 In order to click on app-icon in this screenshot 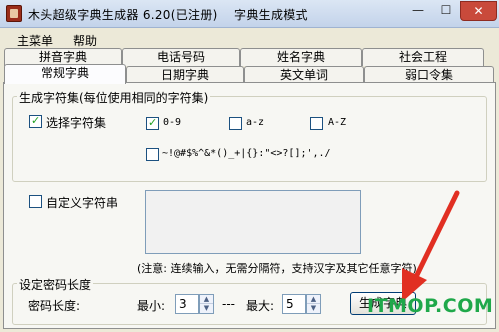, I will do `click(14, 13)`.